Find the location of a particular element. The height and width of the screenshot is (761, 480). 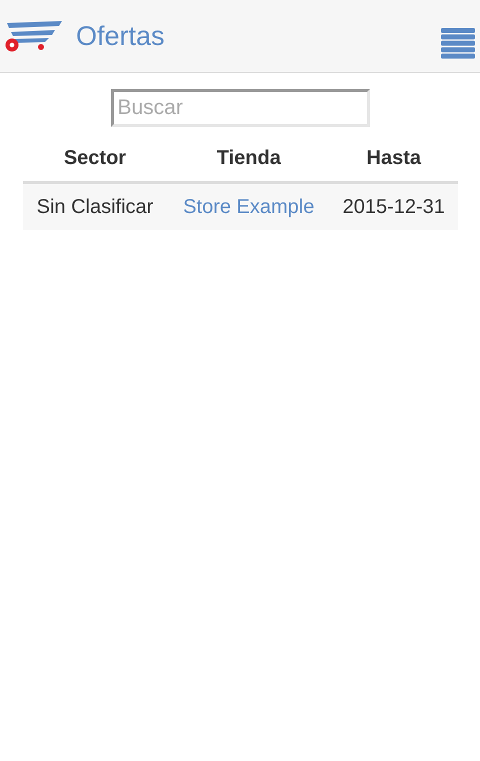

search-field: Buscar is located at coordinates (240, 108).